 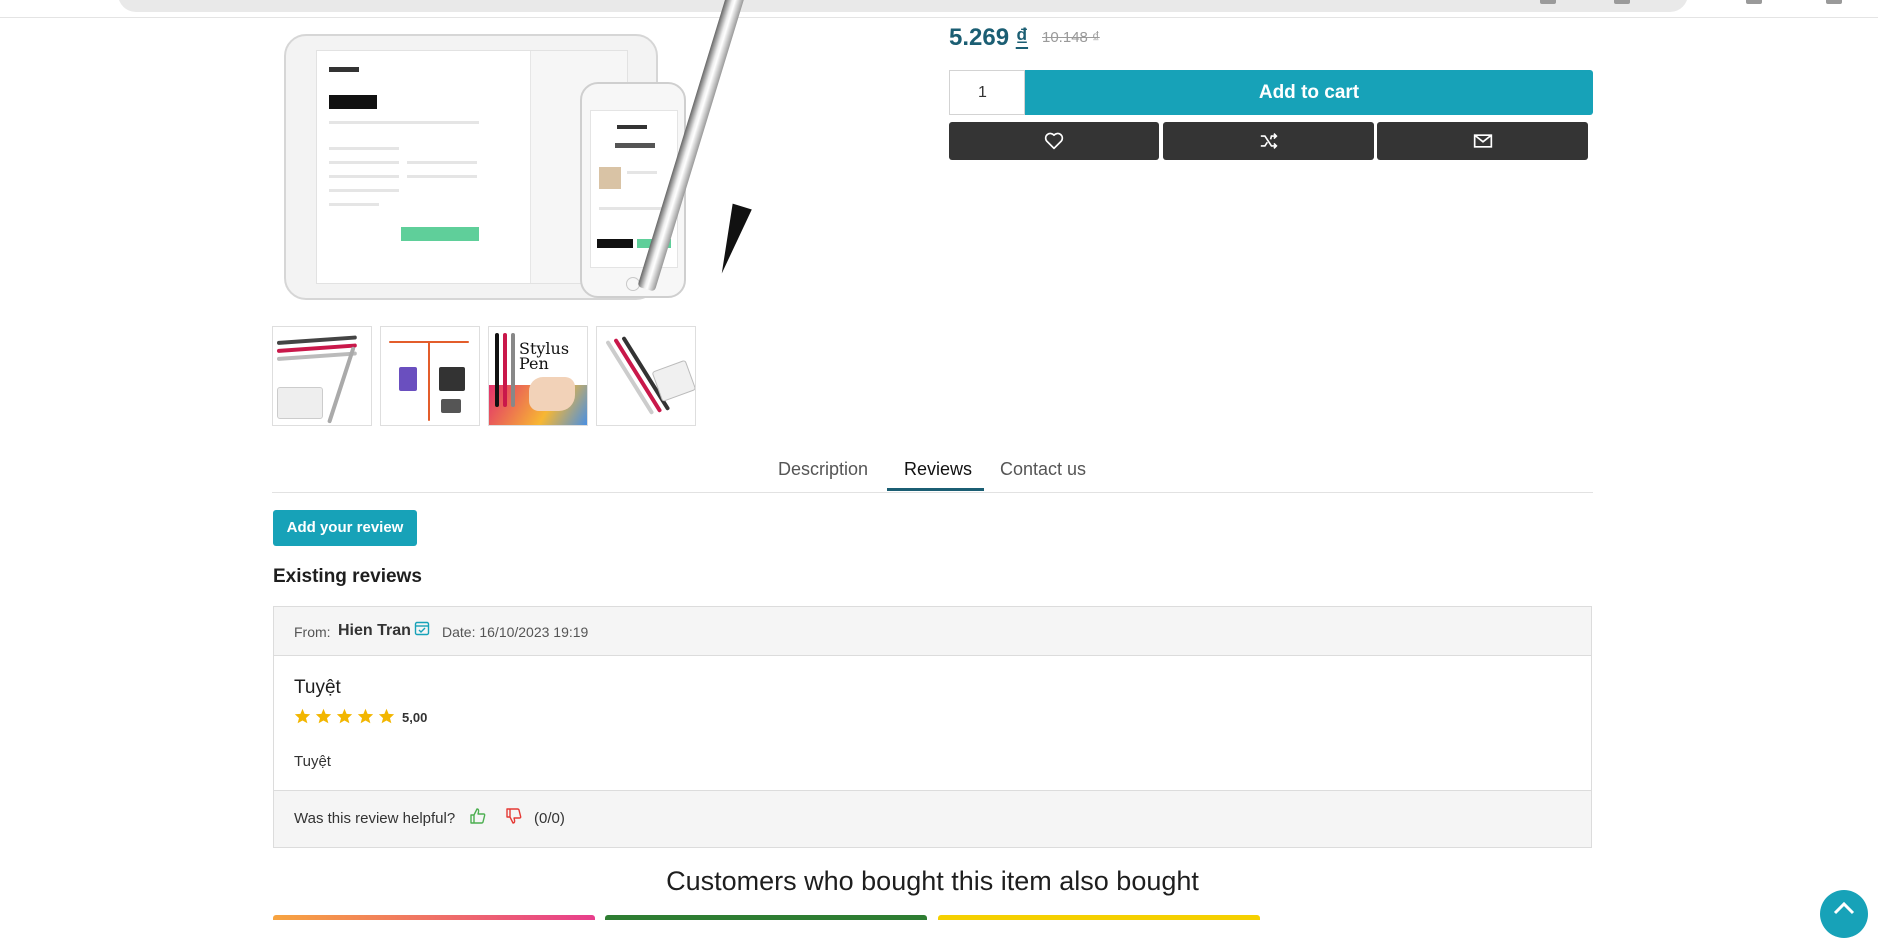 I want to click on thumbnail: Stylus Pen, so click(x=538, y=376).